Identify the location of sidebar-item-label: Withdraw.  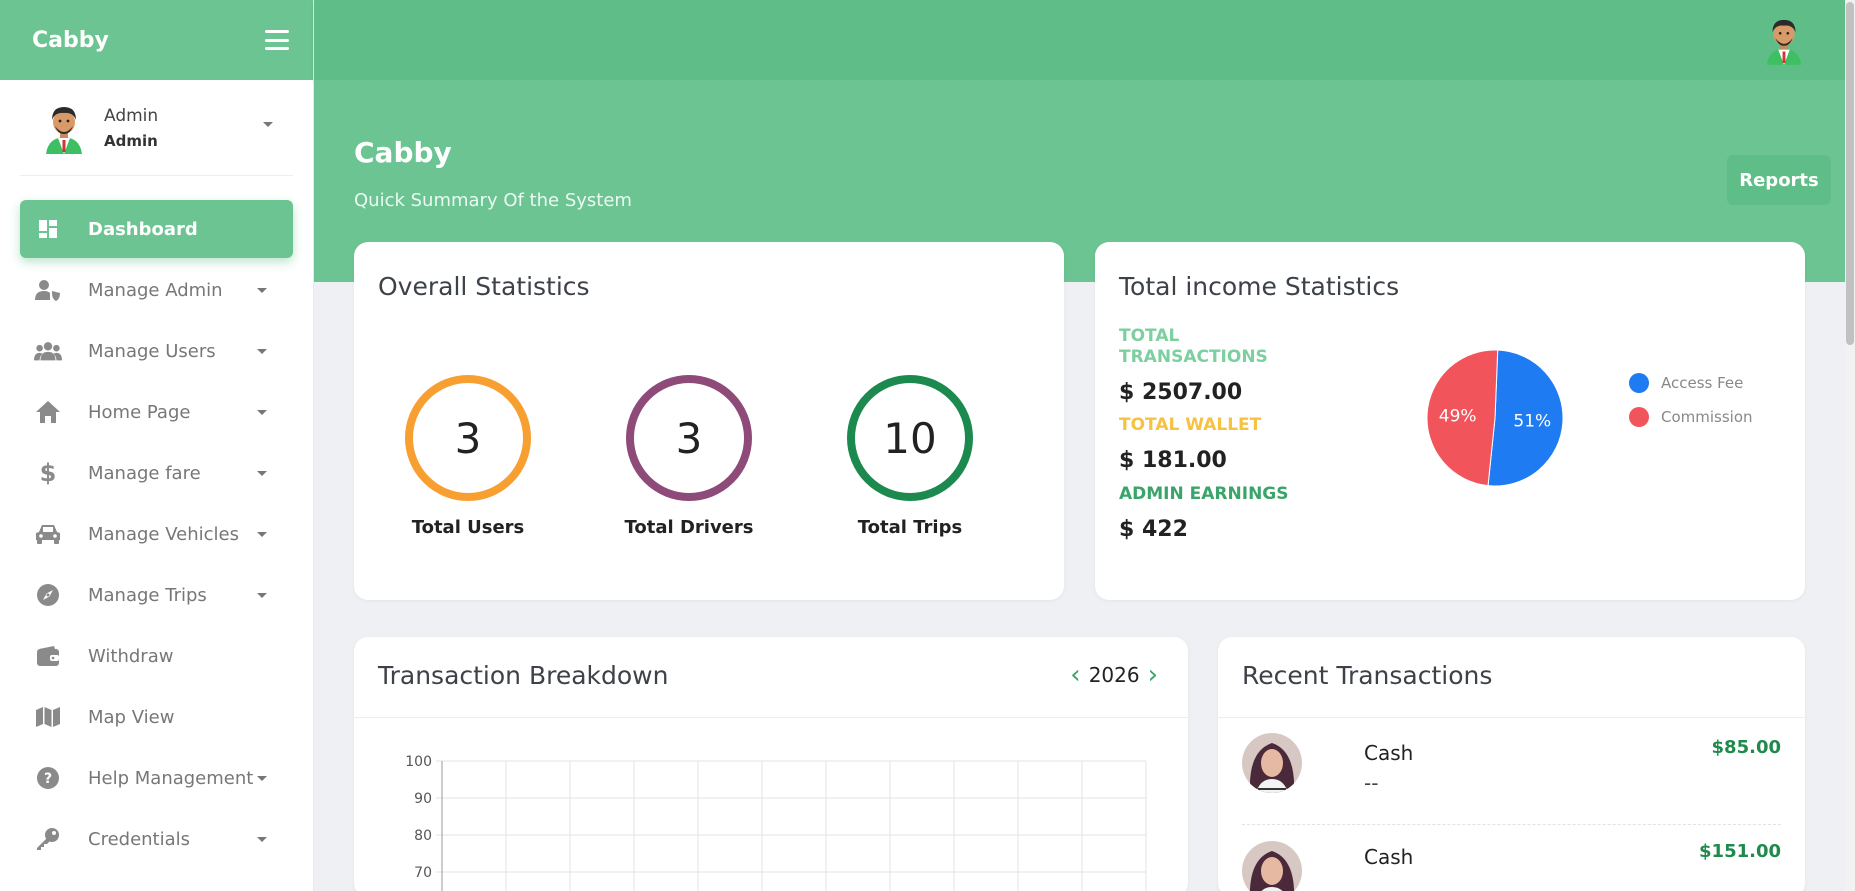
(131, 656).